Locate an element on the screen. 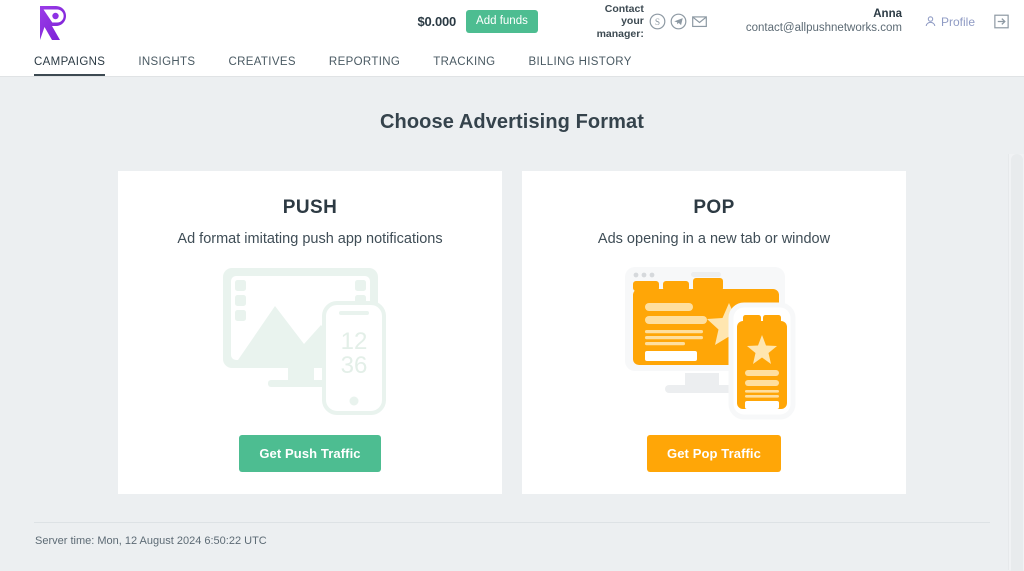 The height and width of the screenshot is (571, 1024). scrollbar-thumb is located at coordinates (1017, 362).